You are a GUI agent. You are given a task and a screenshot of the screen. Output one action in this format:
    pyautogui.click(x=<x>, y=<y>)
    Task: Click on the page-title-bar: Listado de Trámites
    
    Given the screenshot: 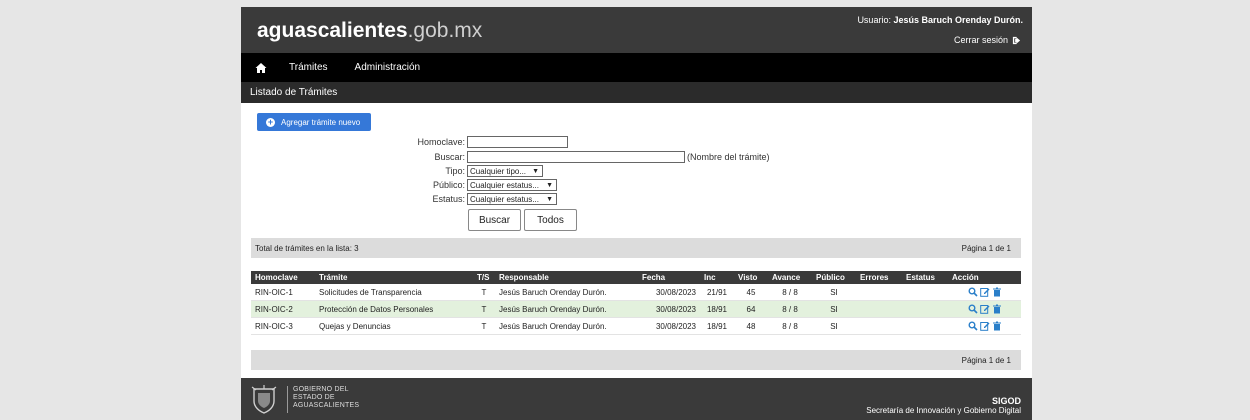 What is the action you would take?
    pyautogui.click(x=636, y=92)
    